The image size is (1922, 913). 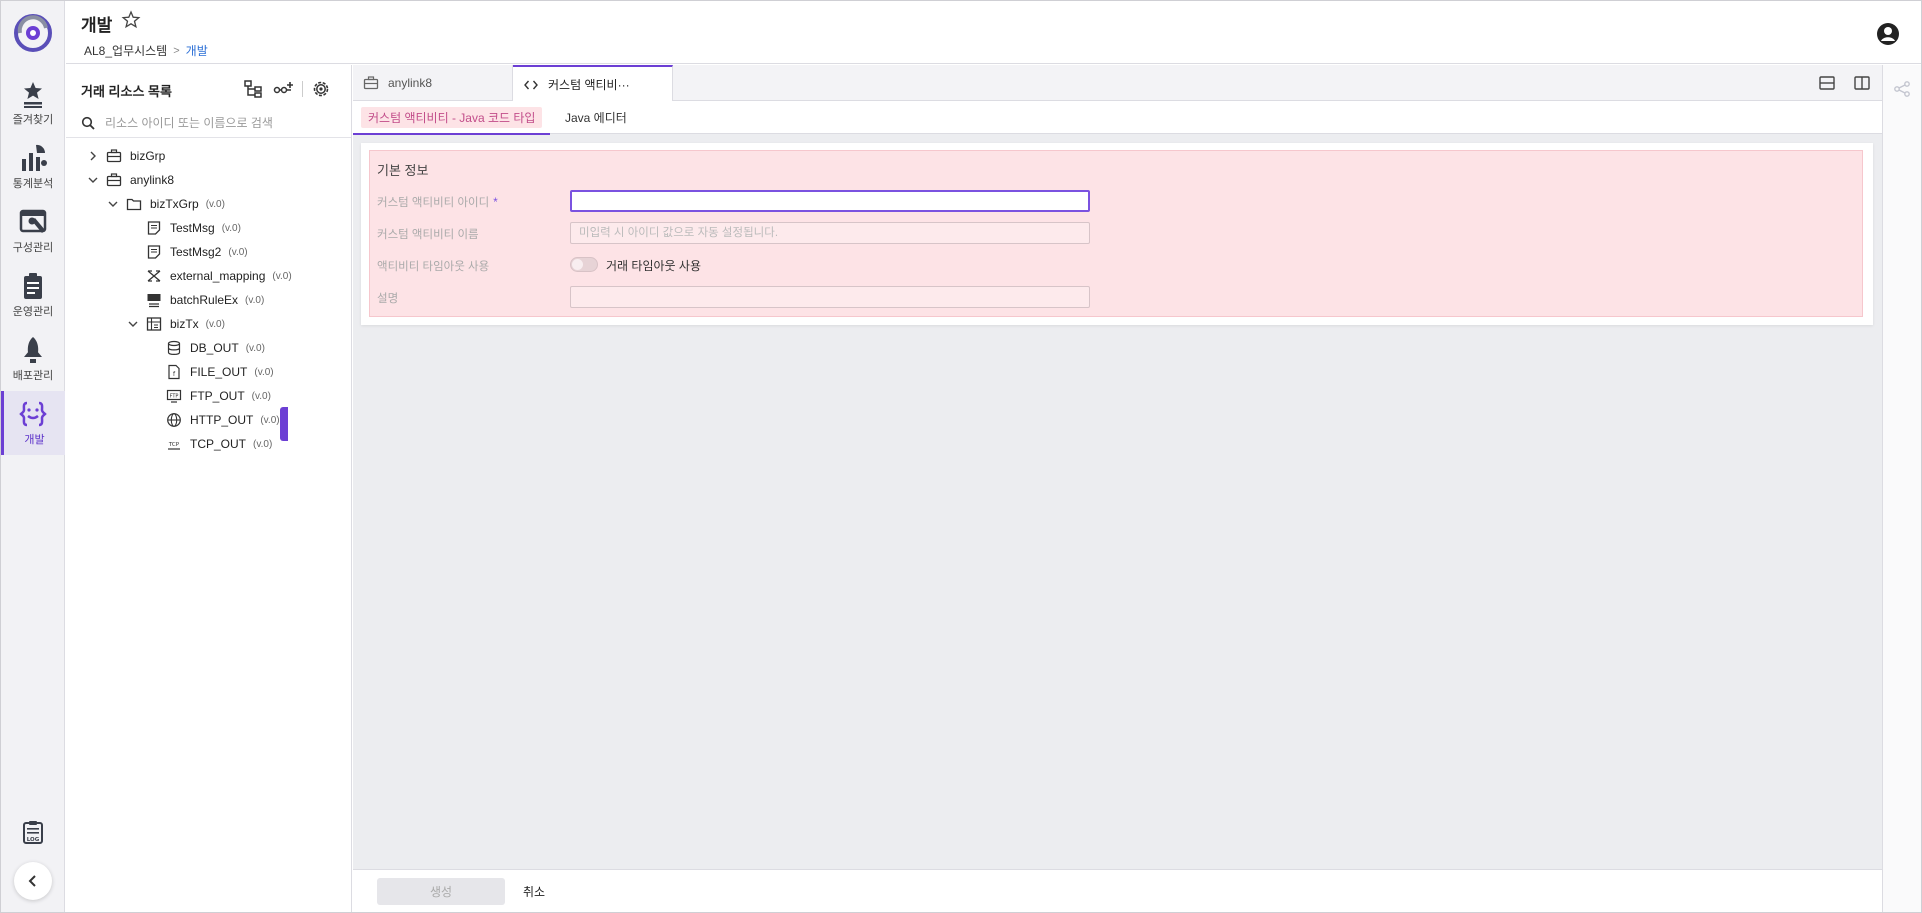 I want to click on tree-item-file-out: f FILE_OUT (v.0), so click(x=220, y=372).